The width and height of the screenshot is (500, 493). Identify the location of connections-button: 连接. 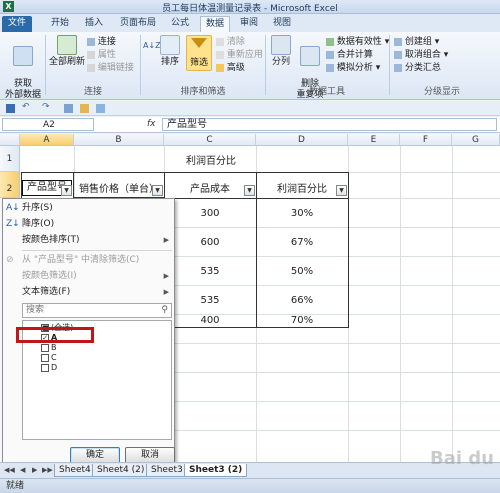
(101, 42).